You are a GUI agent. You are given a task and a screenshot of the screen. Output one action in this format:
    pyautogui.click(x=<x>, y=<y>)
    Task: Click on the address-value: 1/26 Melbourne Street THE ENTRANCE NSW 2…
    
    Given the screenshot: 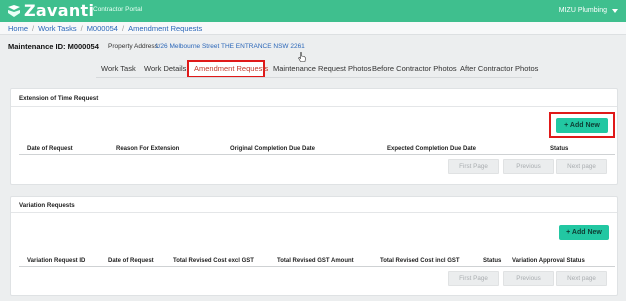 What is the action you would take?
    pyautogui.click(x=230, y=46)
    